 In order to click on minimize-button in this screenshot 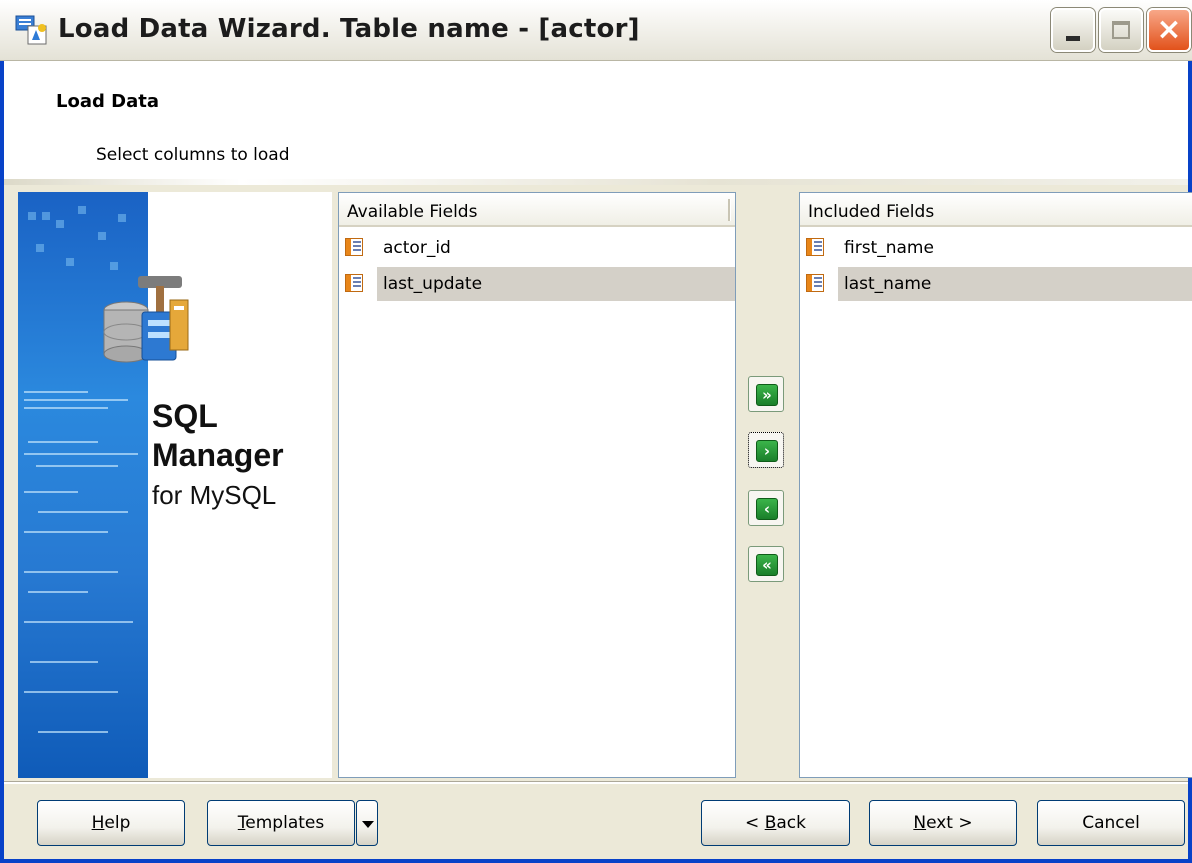, I will do `click(1073, 30)`.